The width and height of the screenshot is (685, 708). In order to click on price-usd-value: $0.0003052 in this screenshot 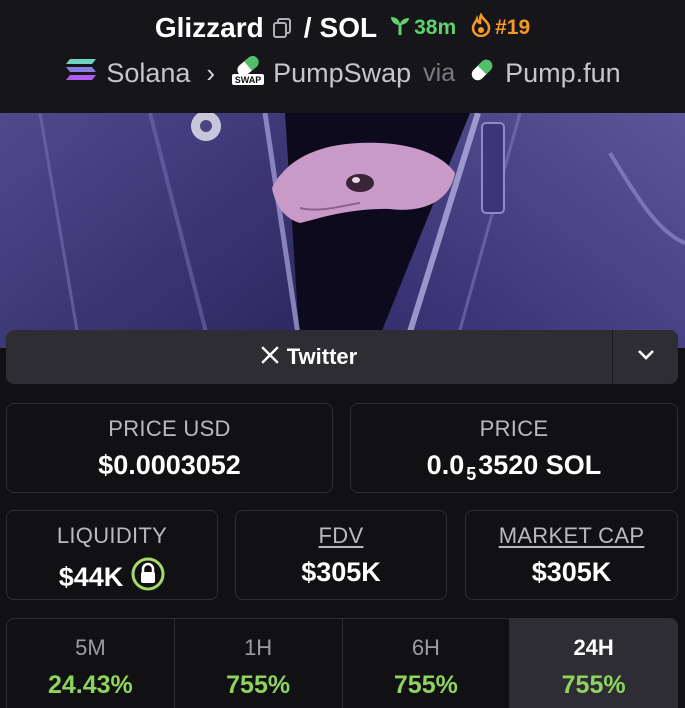, I will do `click(169, 465)`.